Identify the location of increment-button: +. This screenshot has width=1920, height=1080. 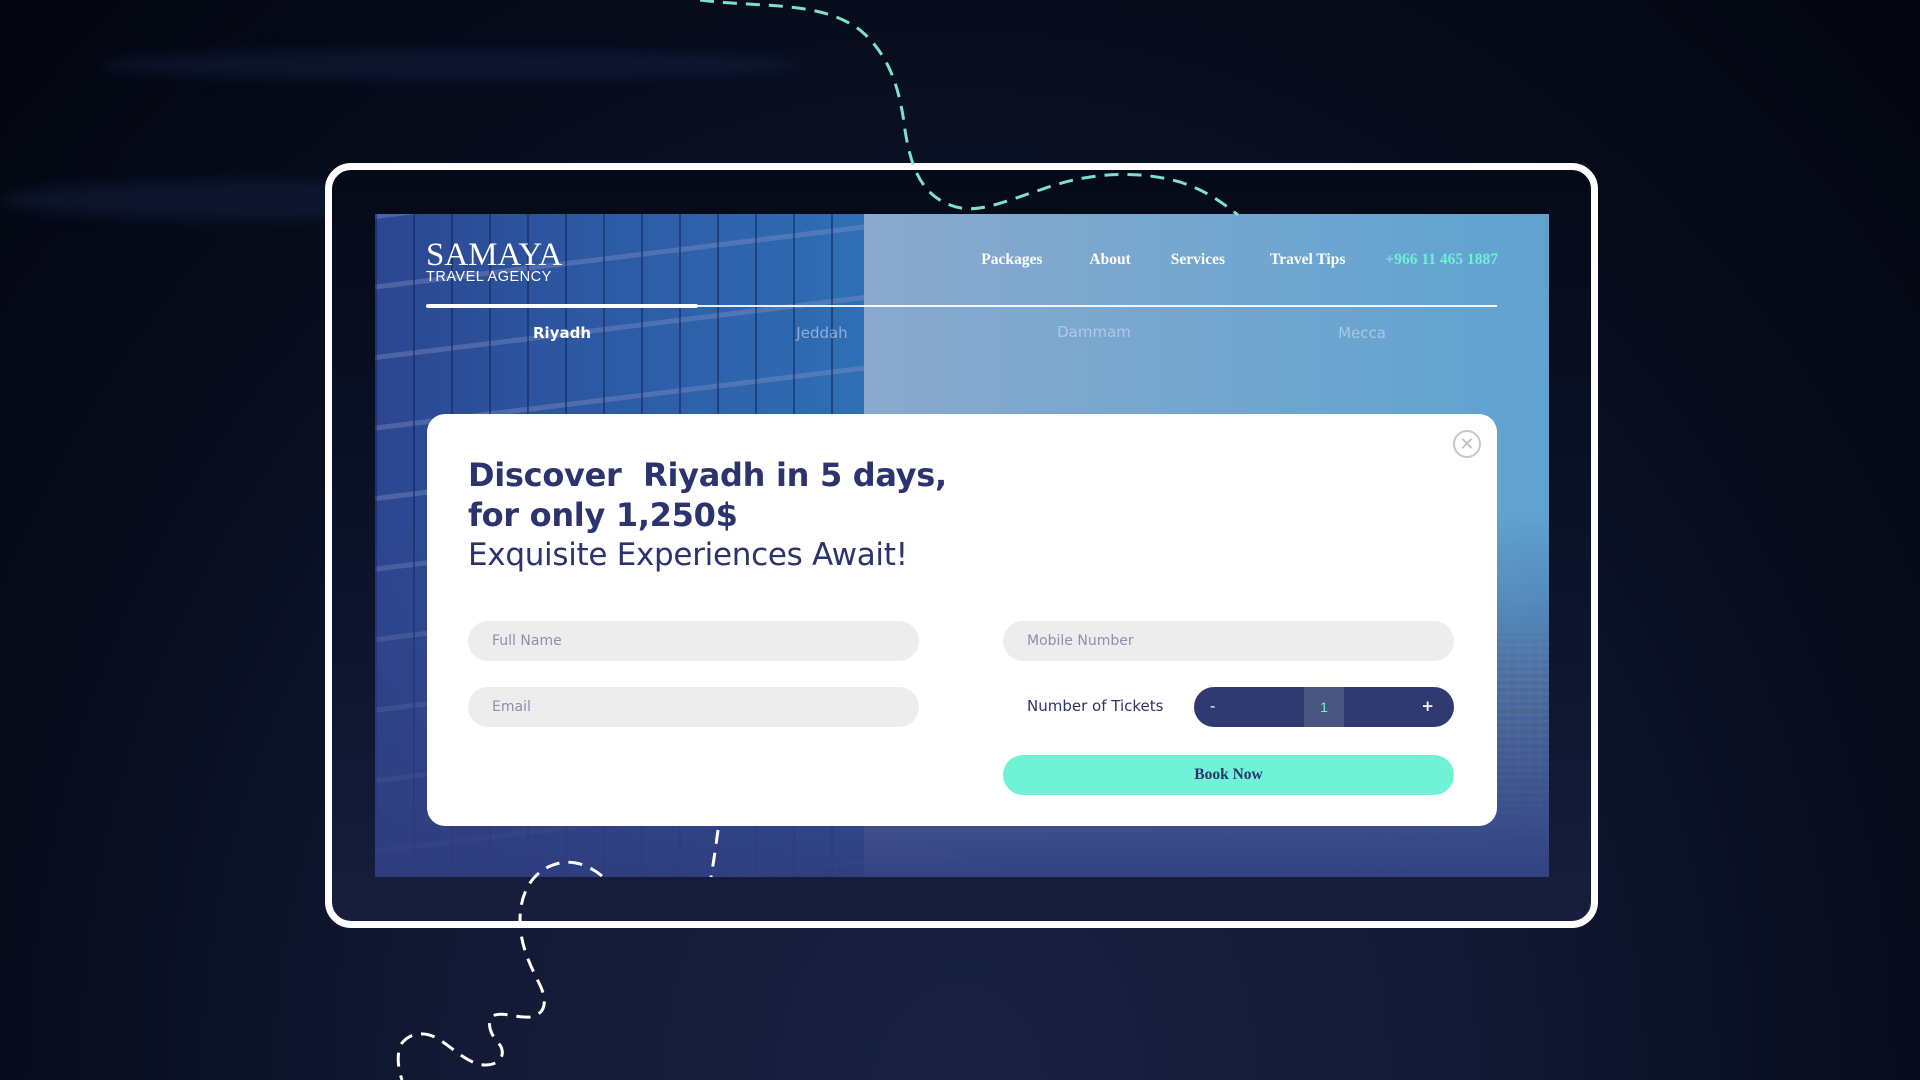
(1427, 706).